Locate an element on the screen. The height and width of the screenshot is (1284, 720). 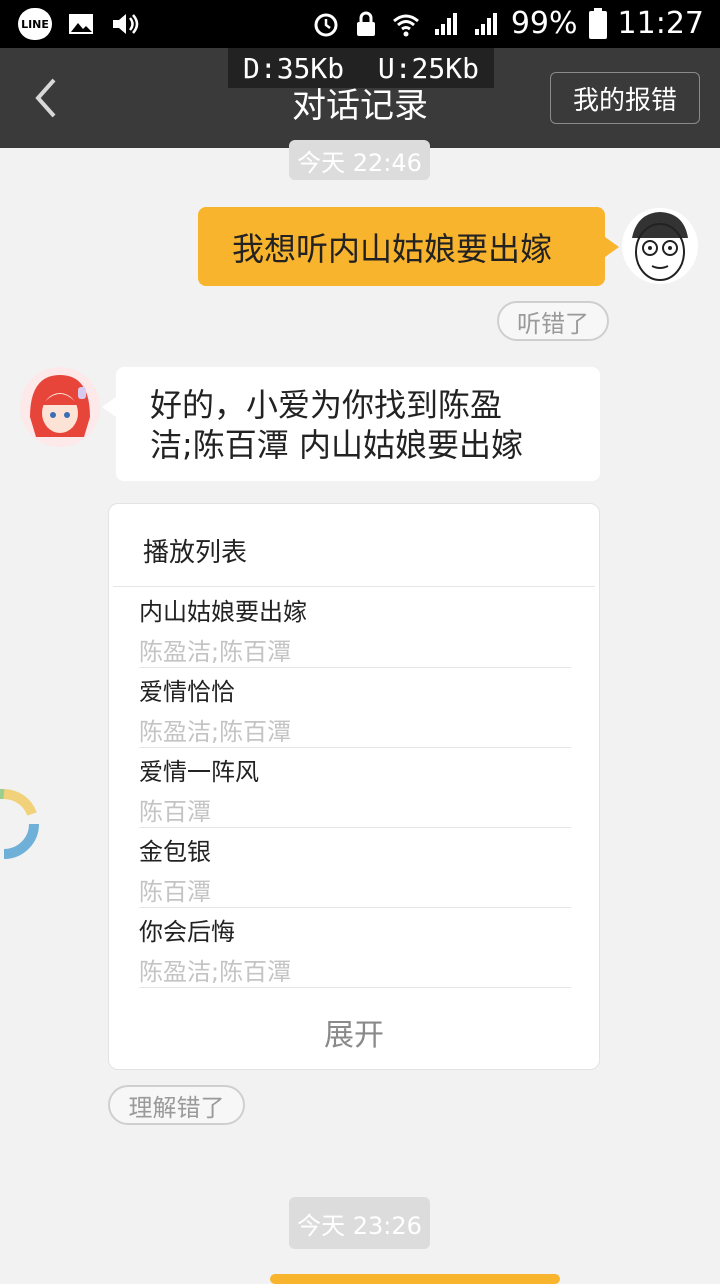
user-message-bubble: 我想听内山姑娘要出嫁 is located at coordinates (408, 246).